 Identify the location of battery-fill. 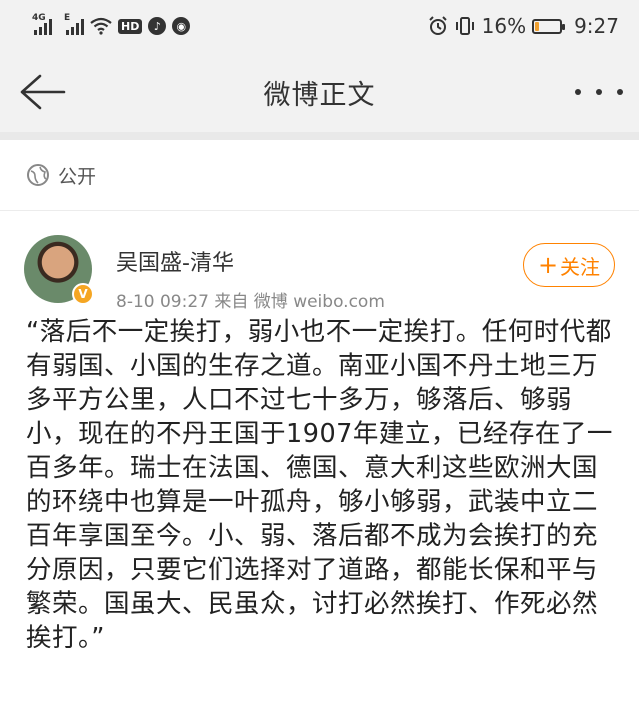
(537, 26).